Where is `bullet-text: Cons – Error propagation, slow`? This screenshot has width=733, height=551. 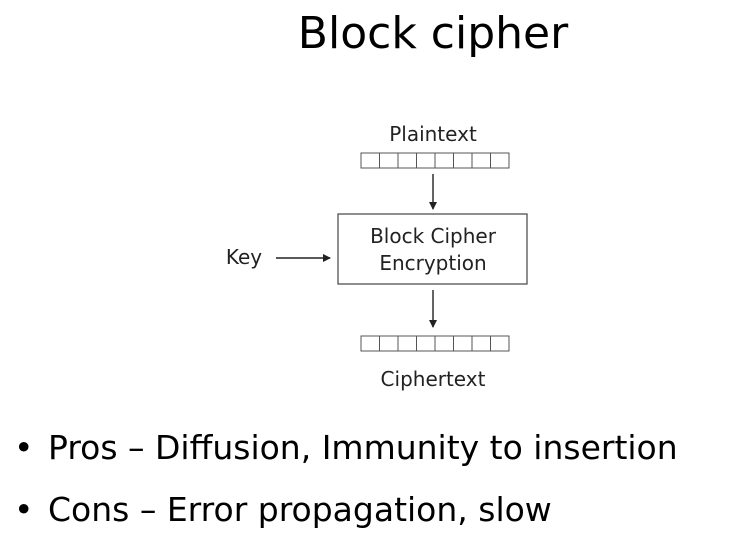 bullet-text: Cons – Error propagation, slow is located at coordinates (300, 509).